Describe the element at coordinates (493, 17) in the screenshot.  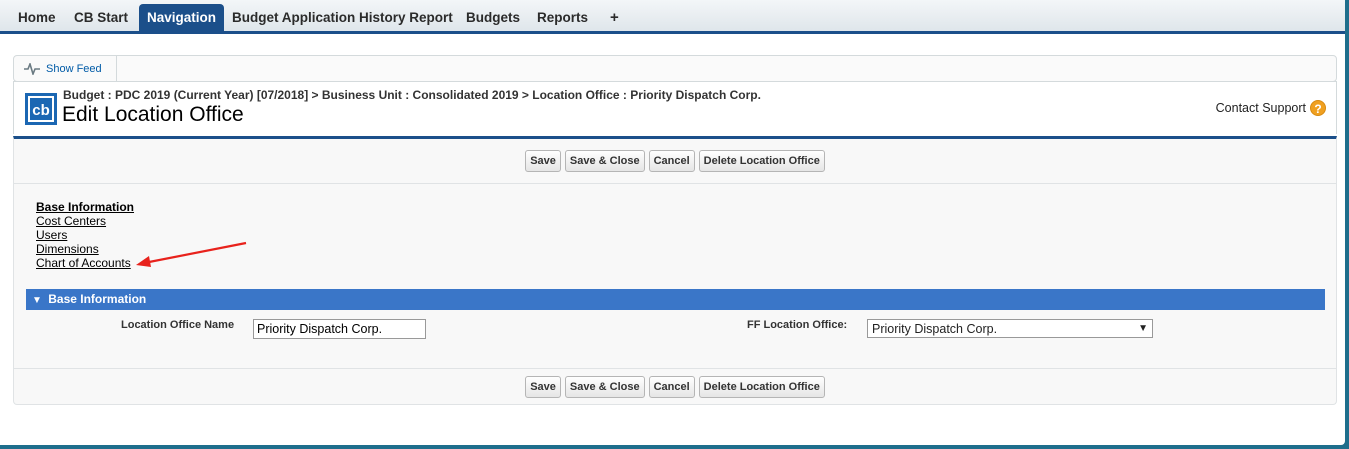
I see `tab-budgets: Budgets` at that location.